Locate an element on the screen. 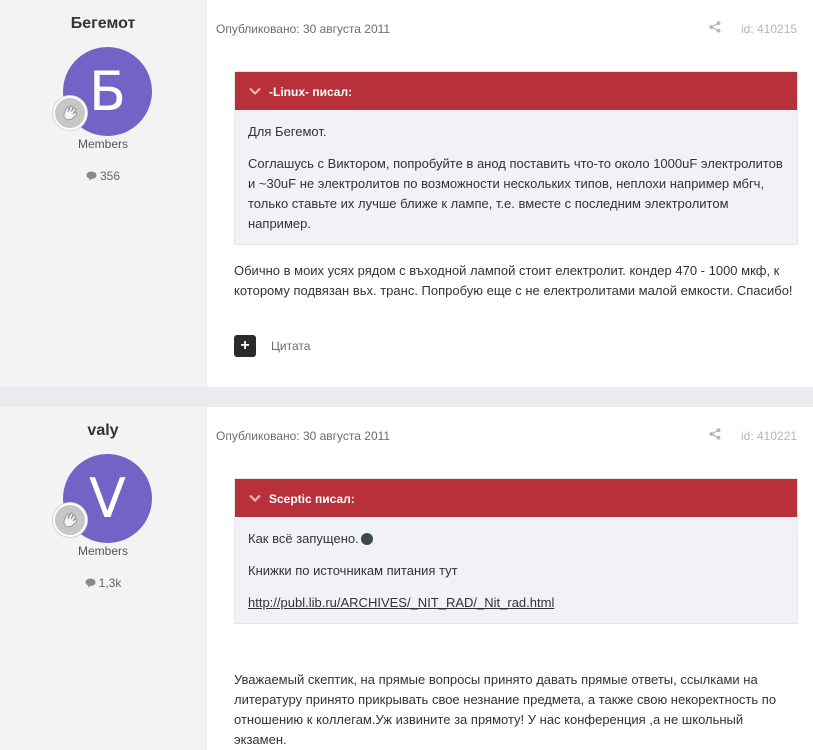 This screenshot has width=813, height=750. post-id: id: 410215 is located at coordinates (769, 29).